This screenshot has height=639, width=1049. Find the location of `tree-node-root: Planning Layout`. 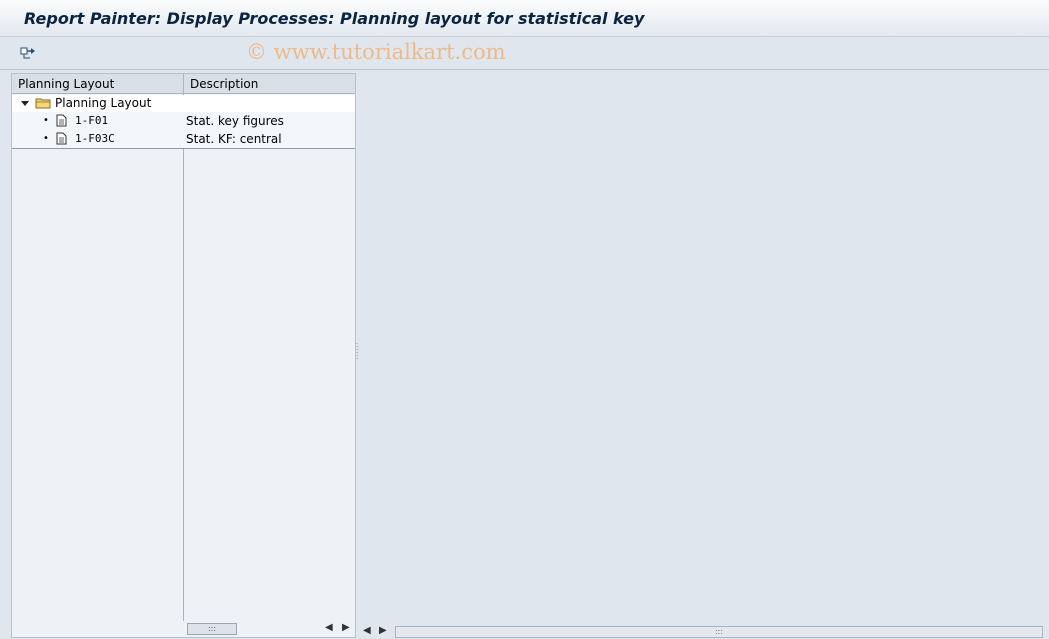

tree-node-root: Planning Layout is located at coordinates (183, 104).